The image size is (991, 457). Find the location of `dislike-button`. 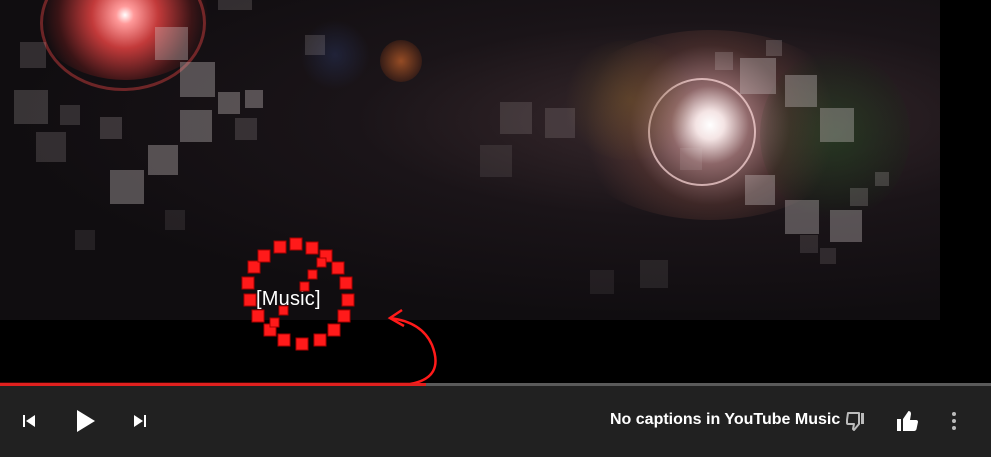

dislike-button is located at coordinates (856, 421).